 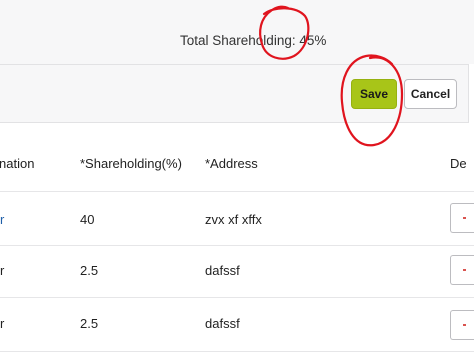 I want to click on total-shareholding-text: Total Shareholding: 45%, so click(x=253, y=40).